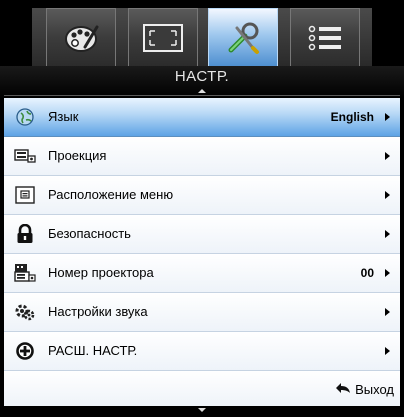  I want to click on bottom-bar, so click(202, 411).